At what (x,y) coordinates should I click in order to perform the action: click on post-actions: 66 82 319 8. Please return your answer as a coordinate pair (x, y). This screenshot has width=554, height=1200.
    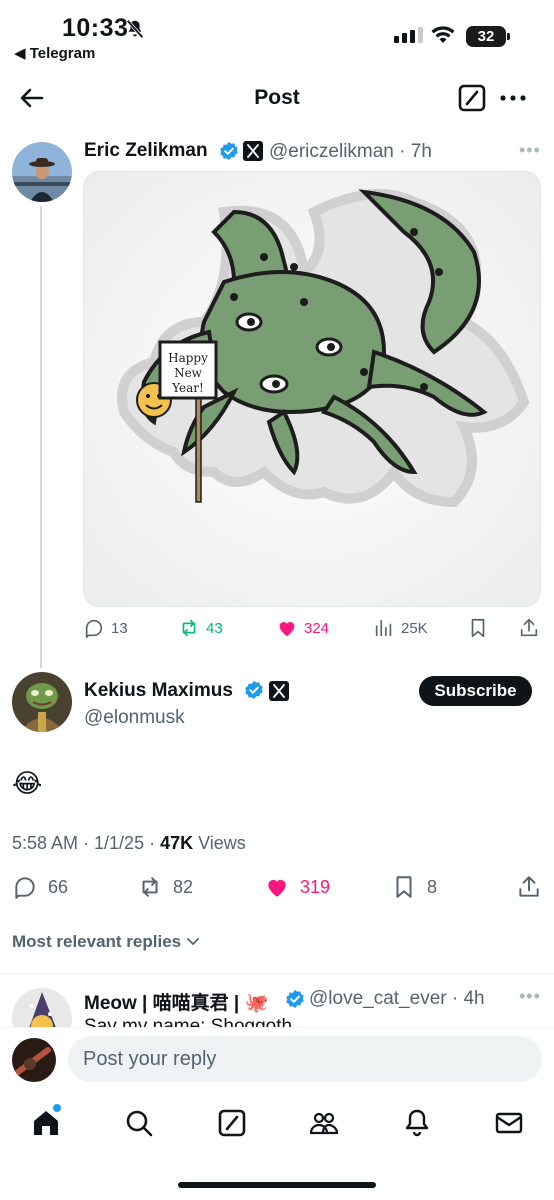
    Looking at the image, I should click on (277, 888).